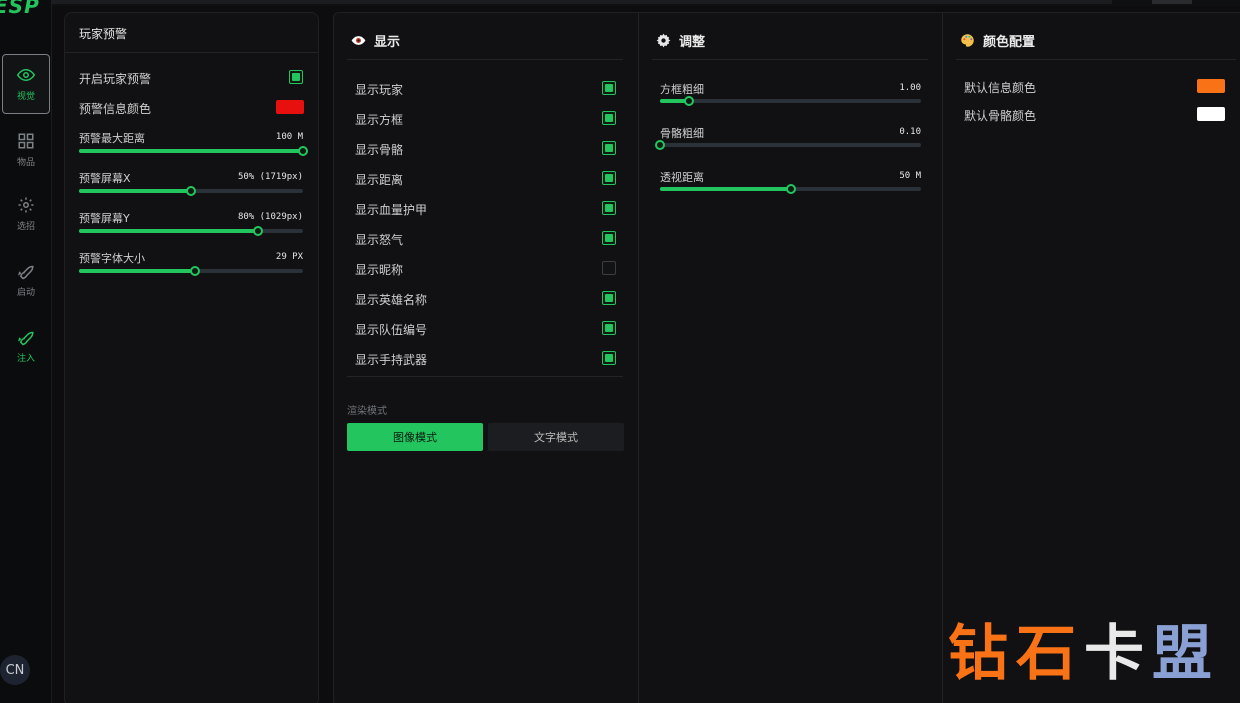  Describe the element at coordinates (391, 300) in the screenshot. I see `display-option-label: 显示英雄名称` at that location.